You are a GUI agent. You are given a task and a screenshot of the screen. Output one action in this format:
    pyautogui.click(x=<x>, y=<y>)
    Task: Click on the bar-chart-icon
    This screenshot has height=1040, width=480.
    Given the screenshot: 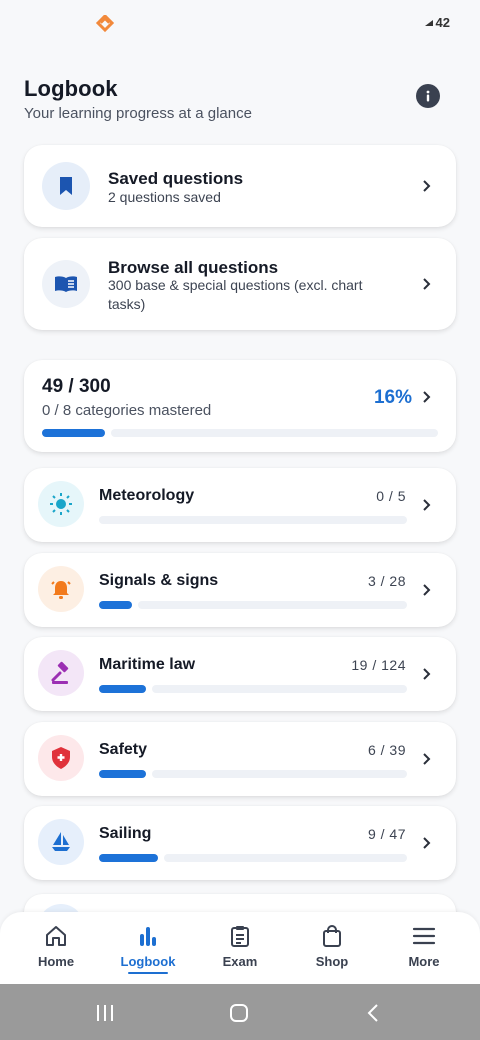 What is the action you would take?
    pyautogui.click(x=148, y=936)
    